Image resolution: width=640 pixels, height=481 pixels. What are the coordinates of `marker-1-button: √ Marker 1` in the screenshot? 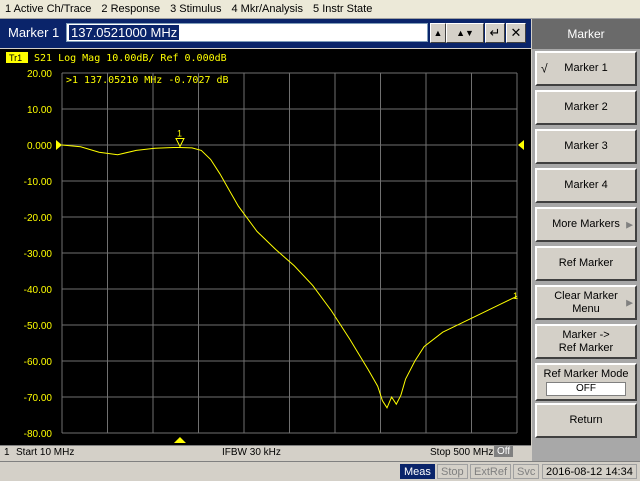 It's located at (586, 68).